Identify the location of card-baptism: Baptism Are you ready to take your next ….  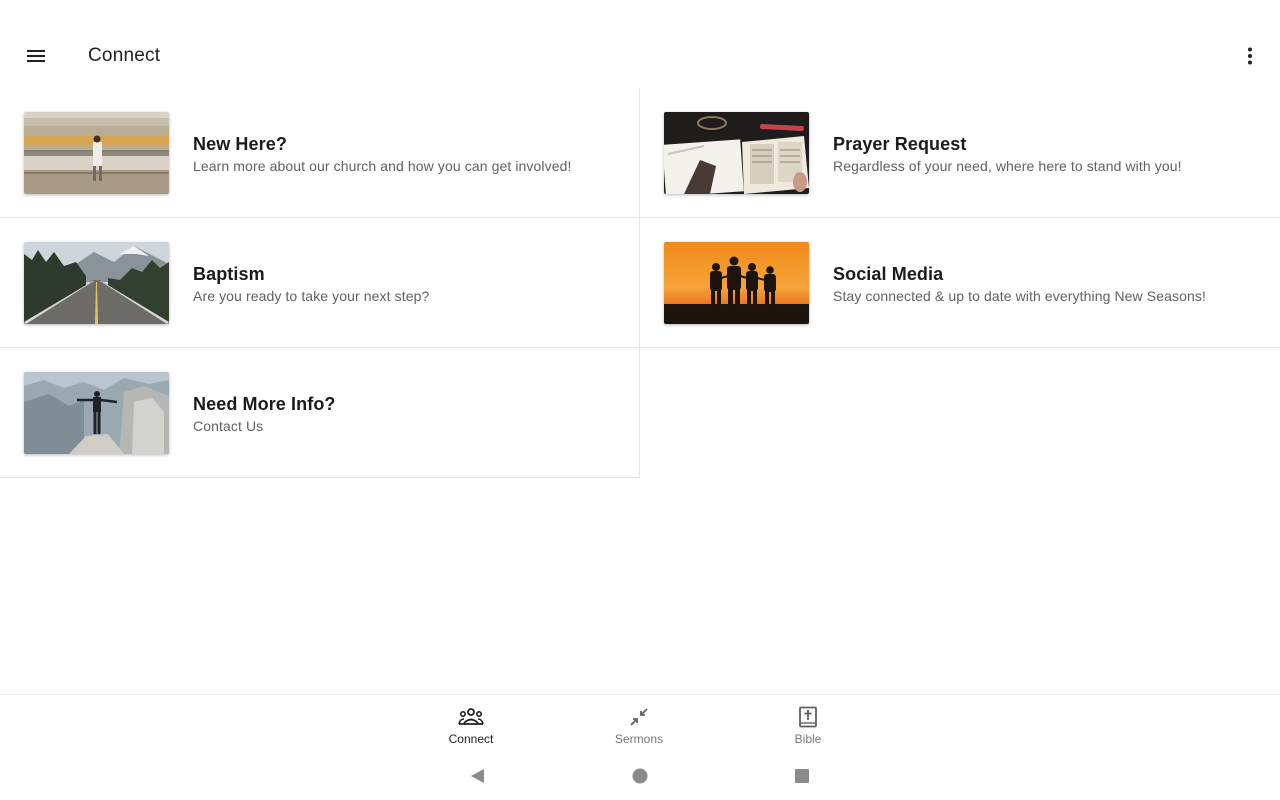
(320, 283).